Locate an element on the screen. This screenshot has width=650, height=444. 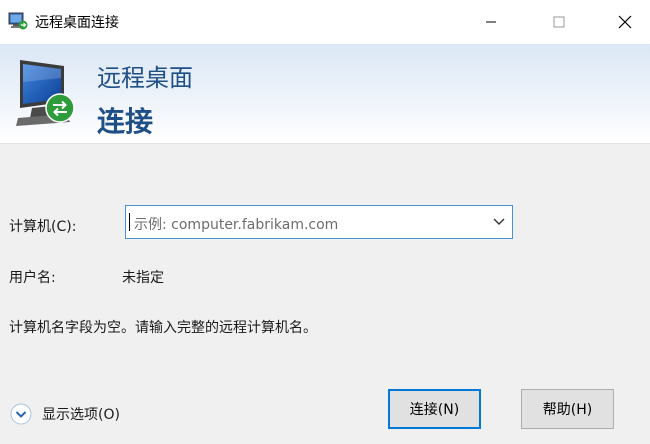
window-title: 远程桌面连接 is located at coordinates (77, 23).